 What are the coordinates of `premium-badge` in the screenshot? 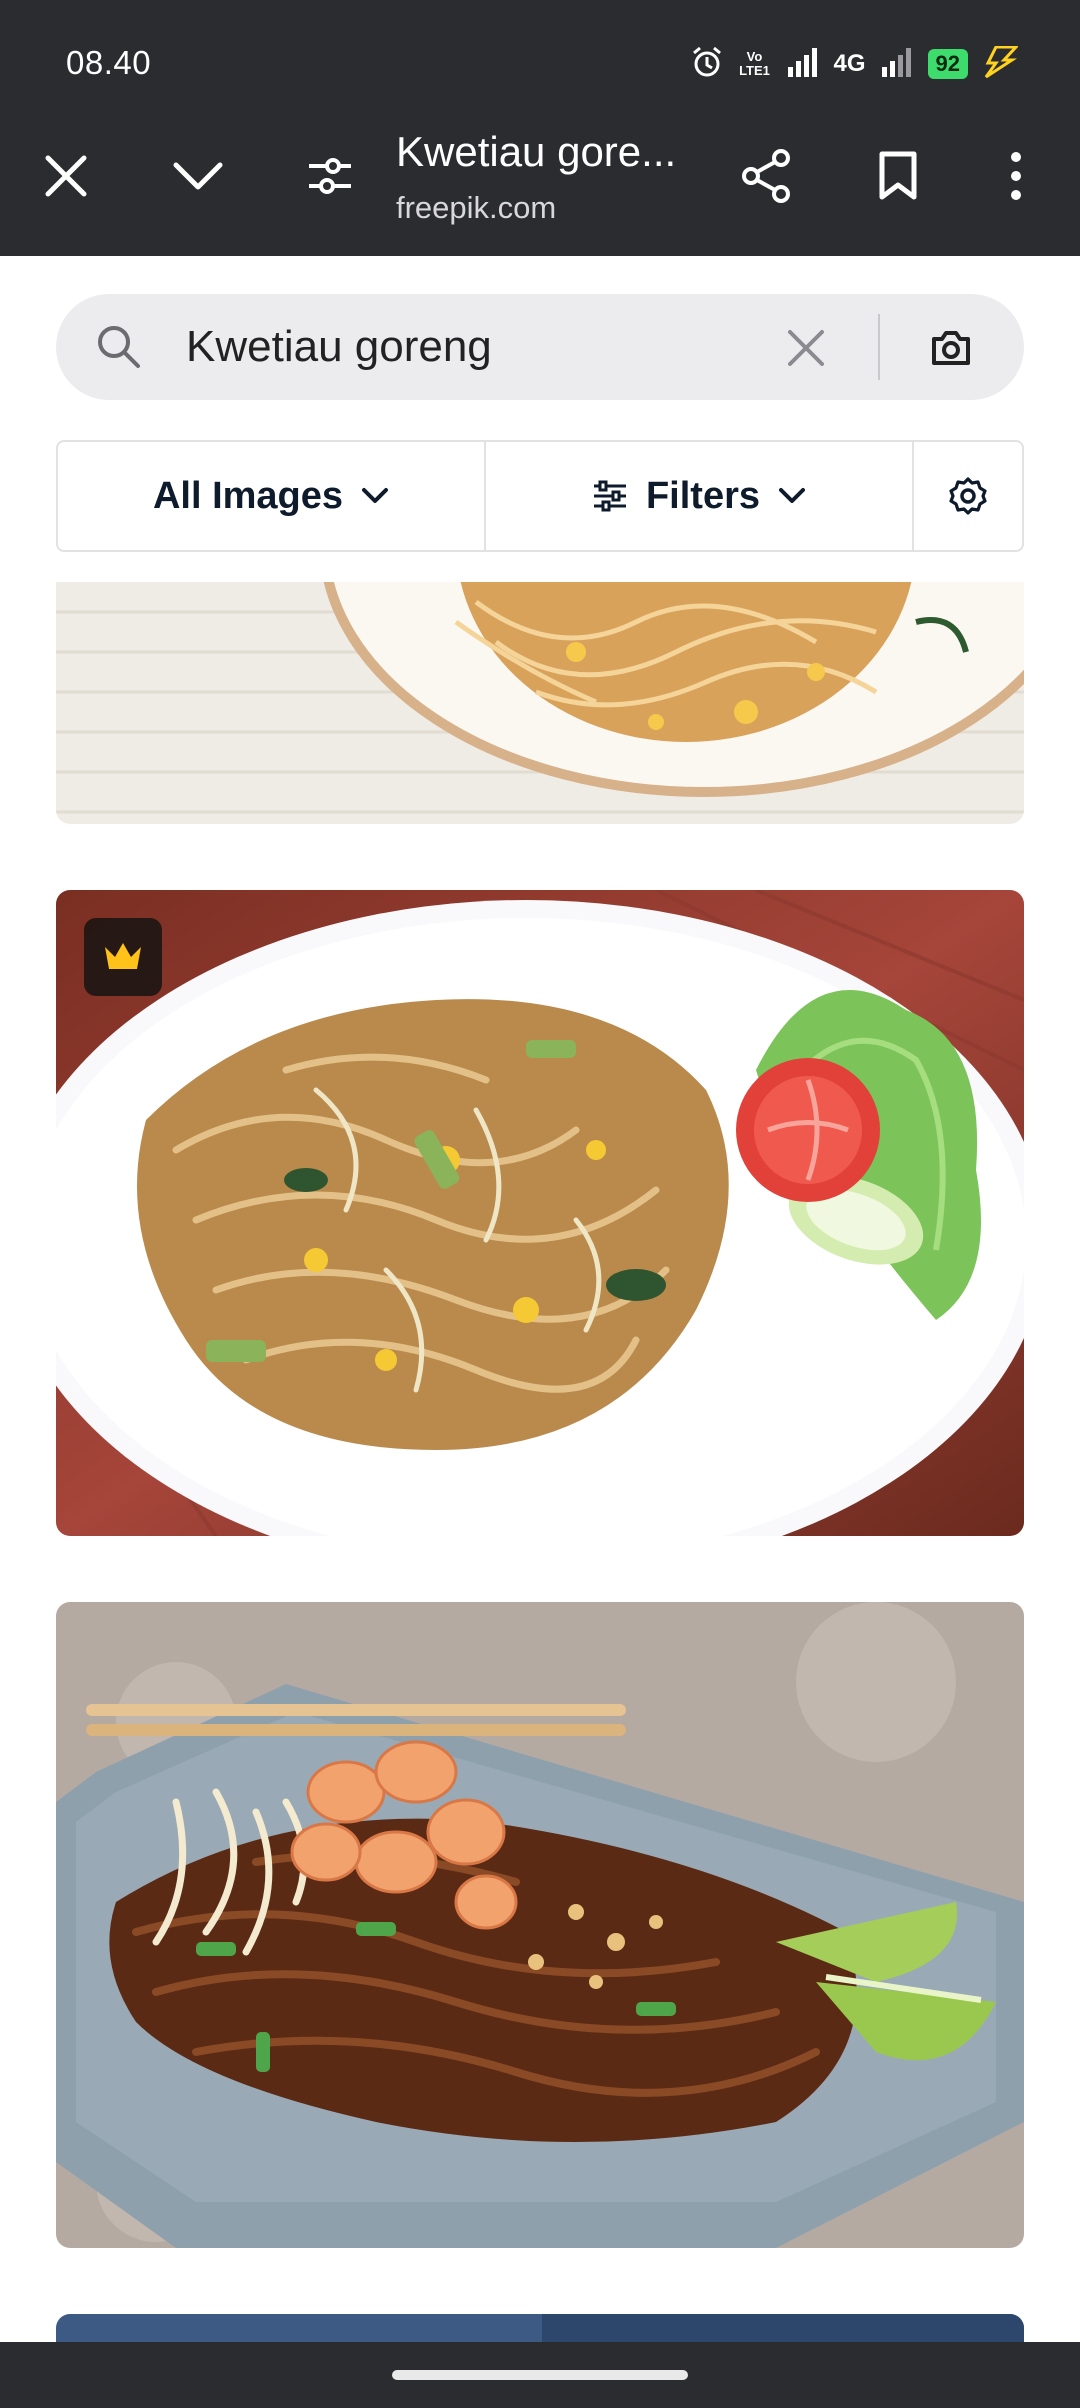 It's located at (123, 957).